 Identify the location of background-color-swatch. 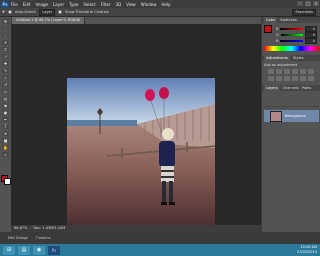
(7, 181).